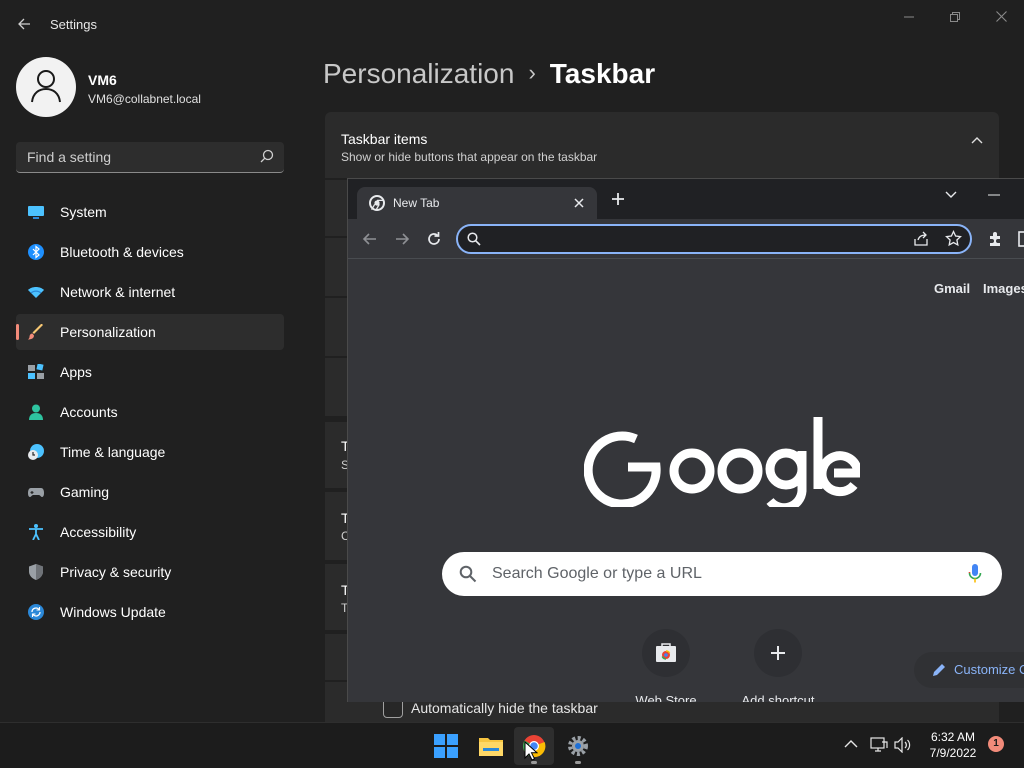 This screenshot has width=1024, height=768. Describe the element at coordinates (909, 18) in the screenshot. I see `minimize-button` at that location.